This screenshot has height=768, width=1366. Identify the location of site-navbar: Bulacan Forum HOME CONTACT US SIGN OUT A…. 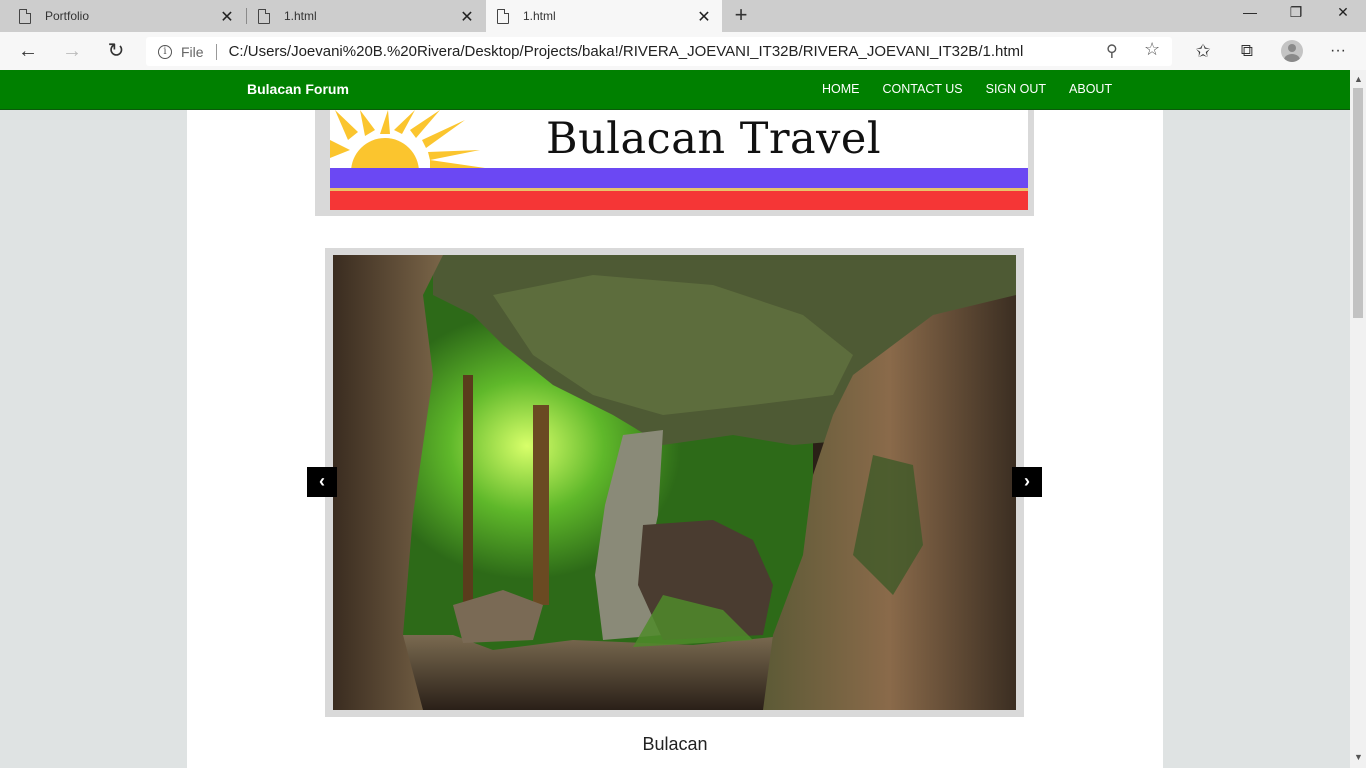
(675, 90).